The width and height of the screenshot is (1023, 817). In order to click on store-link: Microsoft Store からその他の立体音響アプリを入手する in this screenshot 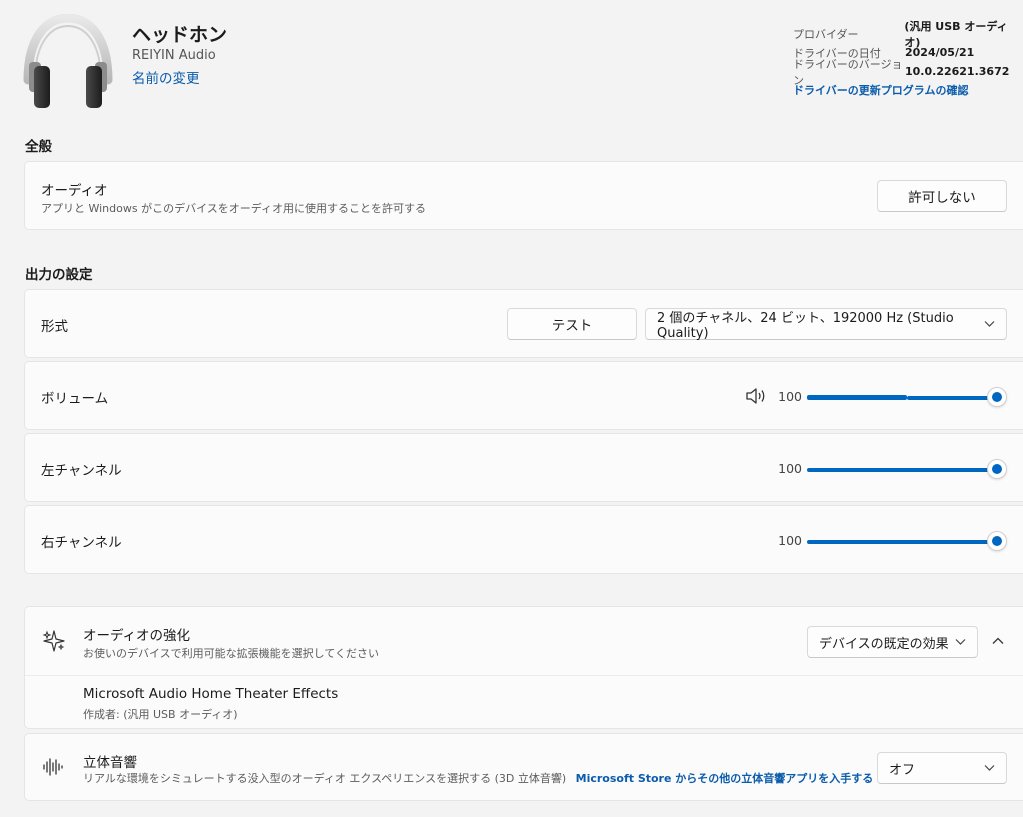, I will do `click(725, 778)`.